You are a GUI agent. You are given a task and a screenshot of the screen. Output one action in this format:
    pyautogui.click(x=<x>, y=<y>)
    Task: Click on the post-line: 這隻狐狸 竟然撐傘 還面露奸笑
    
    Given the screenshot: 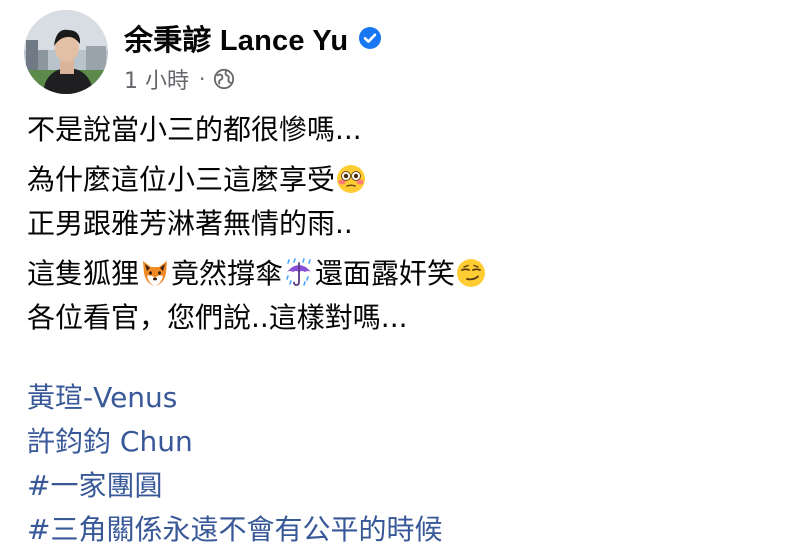 What is the action you would take?
    pyautogui.click(x=407, y=274)
    